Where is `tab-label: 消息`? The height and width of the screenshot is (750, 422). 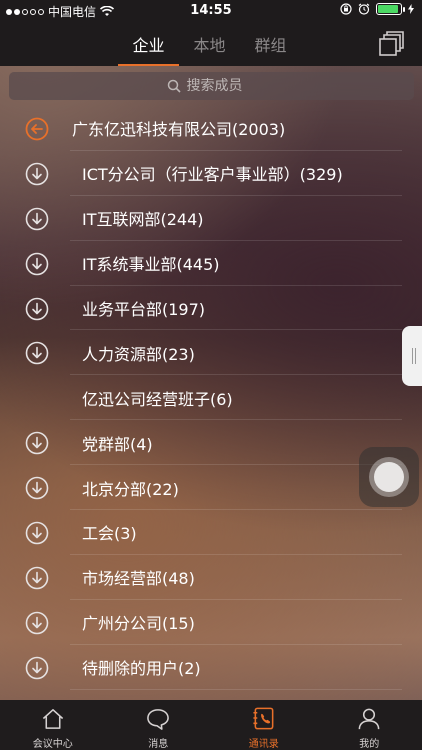 tab-label: 消息 is located at coordinates (158, 744).